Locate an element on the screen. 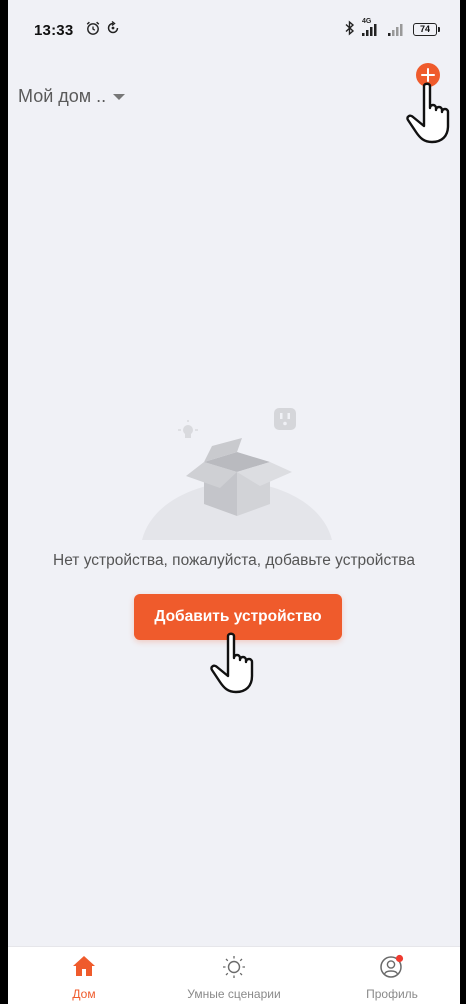 This screenshot has height=1004, width=466. battery-level: 74 is located at coordinates (424, 29).